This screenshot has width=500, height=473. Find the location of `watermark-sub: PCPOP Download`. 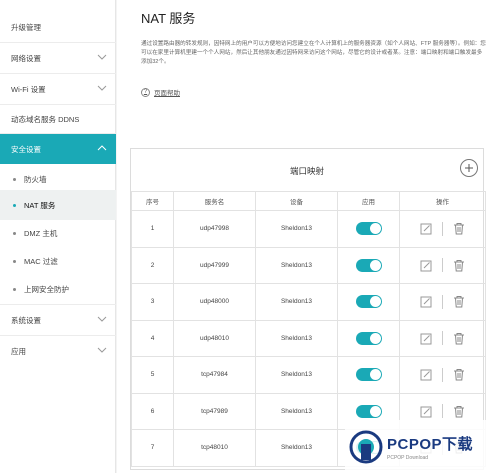

watermark-sub: PCPOP Download is located at coordinates (408, 457).